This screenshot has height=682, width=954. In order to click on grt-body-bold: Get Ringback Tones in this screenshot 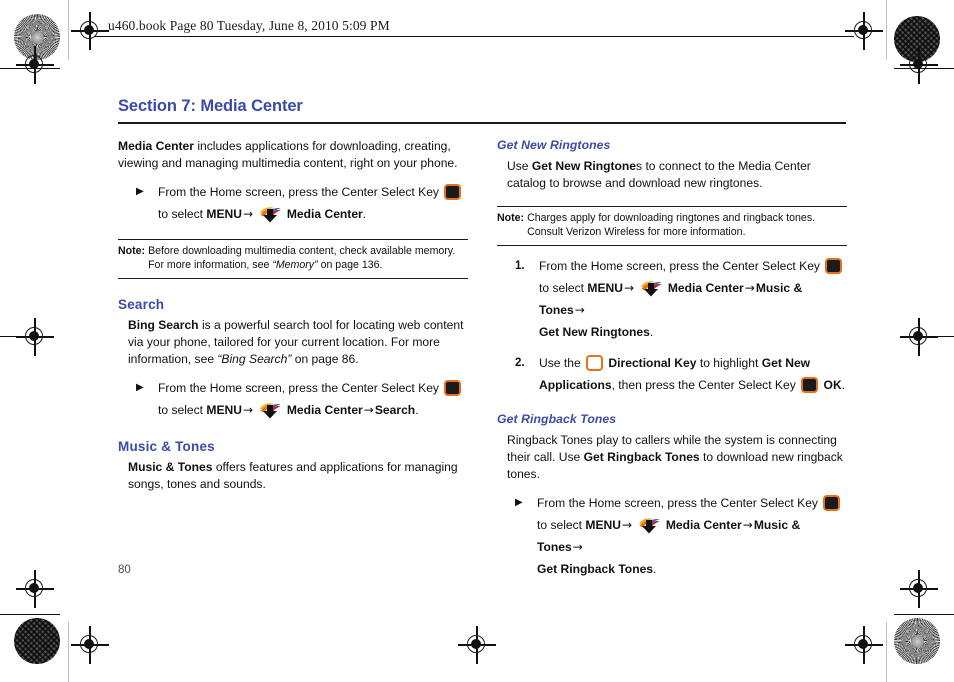, I will do `click(641, 457)`.